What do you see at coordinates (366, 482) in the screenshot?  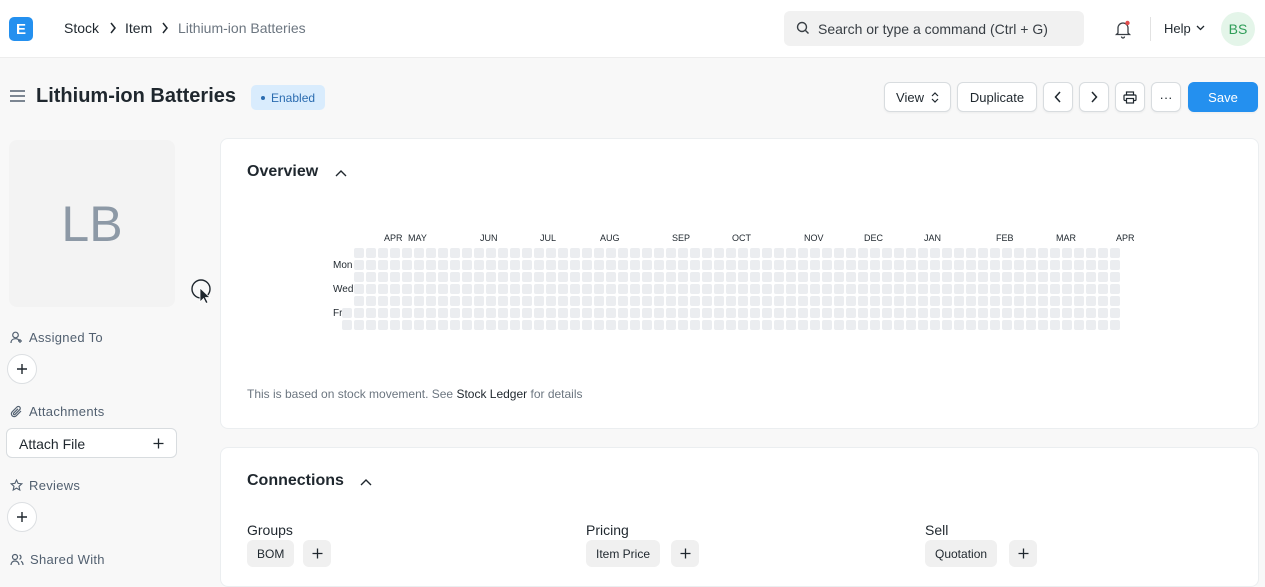 I see `chevron-up-icon` at bounding box center [366, 482].